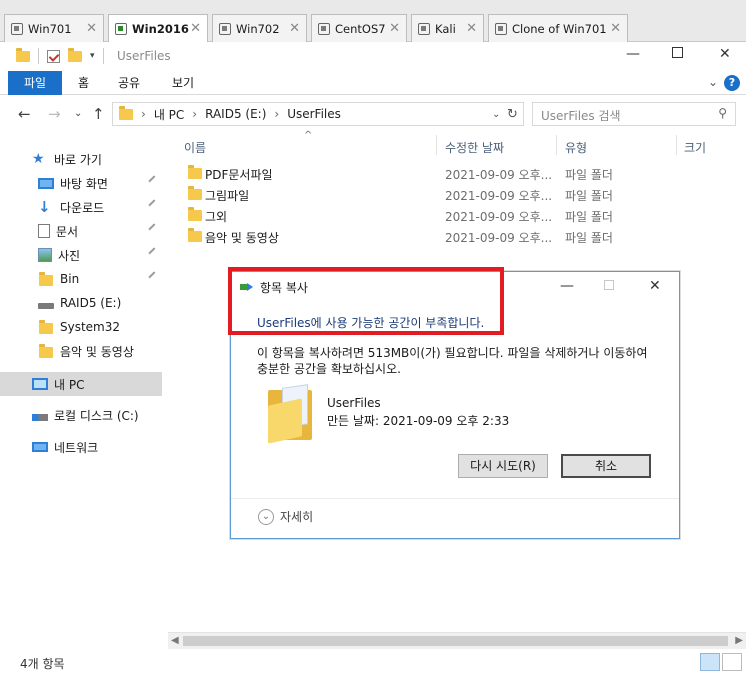 This screenshot has height=675, width=746. Describe the element at coordinates (129, 83) in the screenshot. I see `tab-share: 공유` at that location.